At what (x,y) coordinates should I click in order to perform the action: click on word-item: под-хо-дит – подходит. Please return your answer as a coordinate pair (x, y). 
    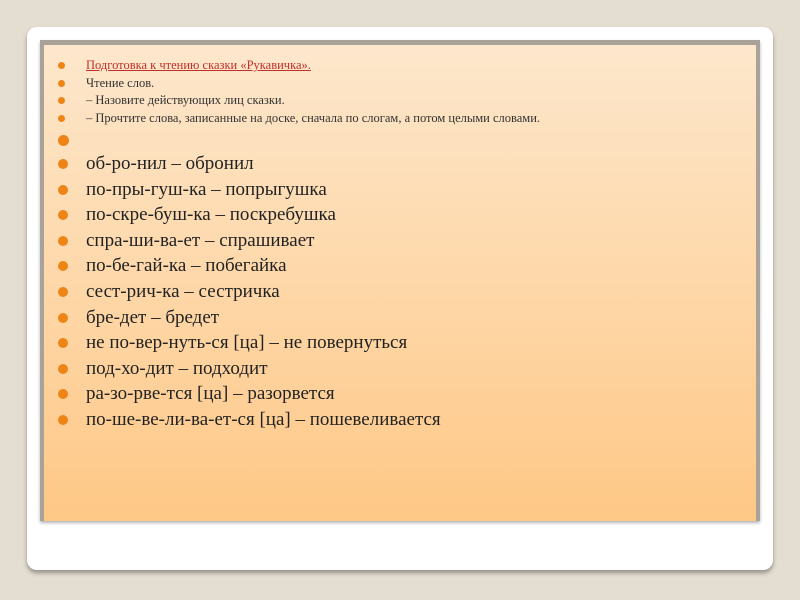
    Looking at the image, I should click on (401, 369).